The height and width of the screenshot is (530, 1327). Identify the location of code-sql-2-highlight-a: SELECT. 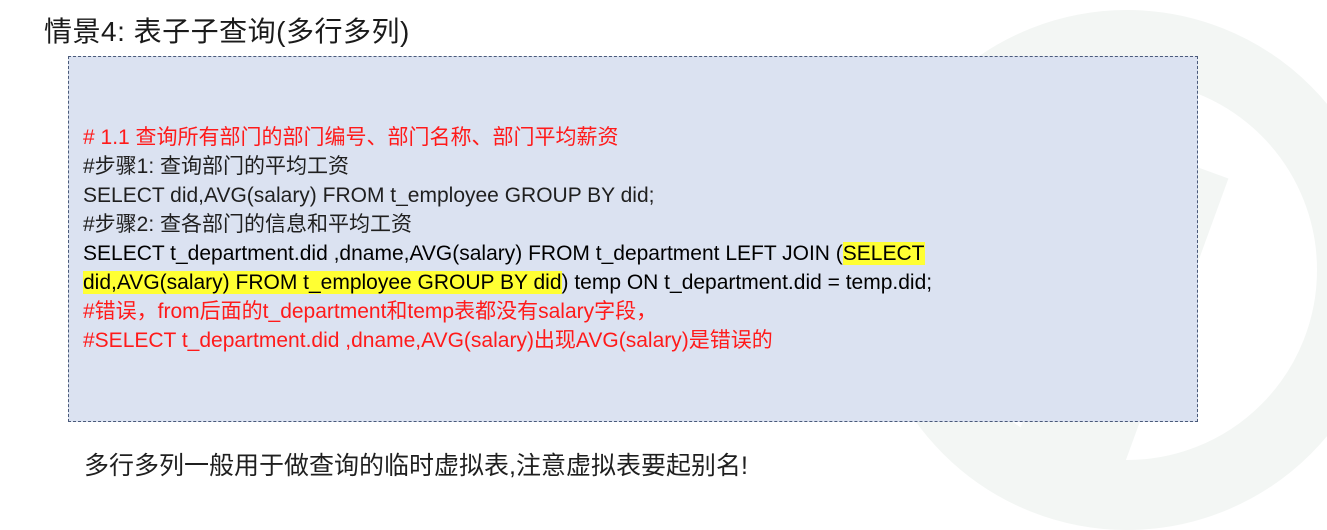
(883, 253).